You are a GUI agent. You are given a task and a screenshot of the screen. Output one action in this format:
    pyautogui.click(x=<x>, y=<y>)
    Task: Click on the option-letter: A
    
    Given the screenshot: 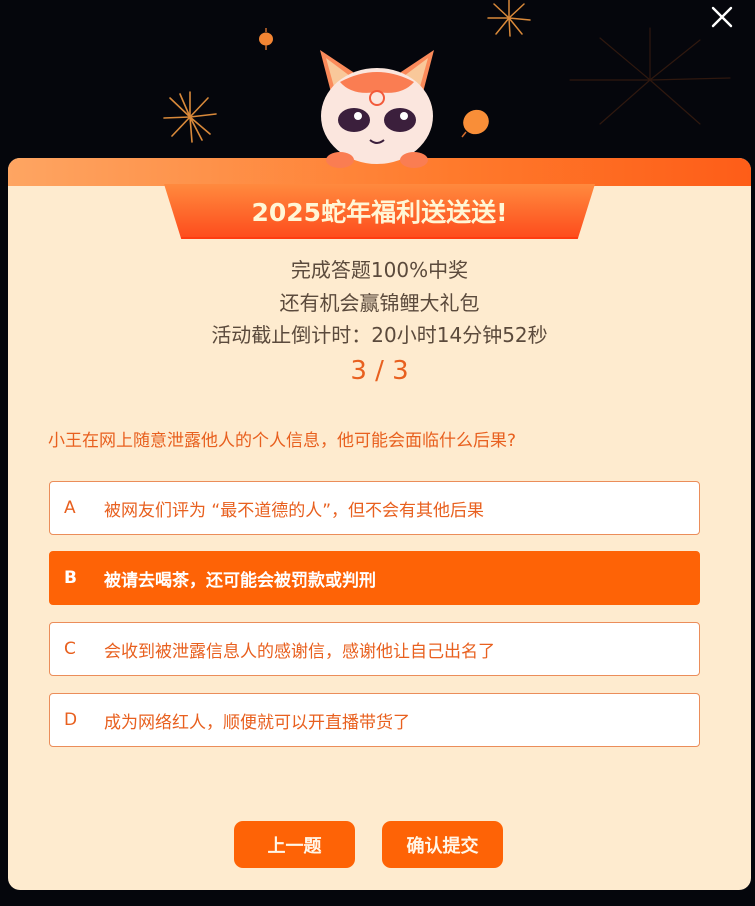 What is the action you would take?
    pyautogui.click(x=70, y=508)
    